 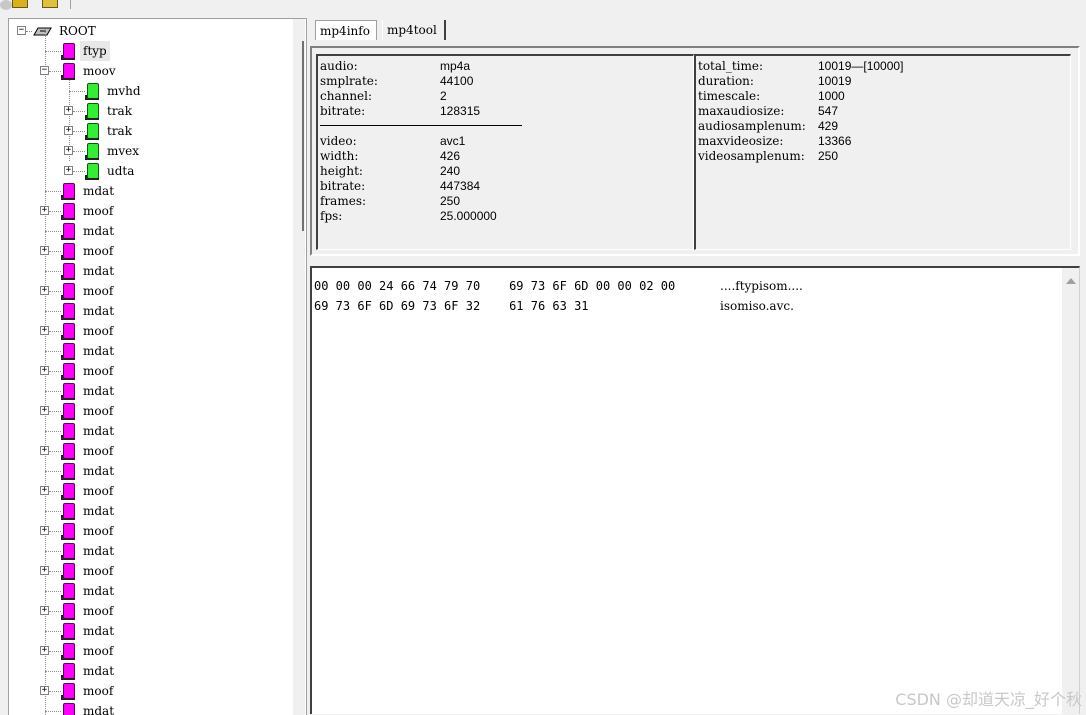 What do you see at coordinates (500, 156) in the screenshot?
I see `info-row: width: 426` at bounding box center [500, 156].